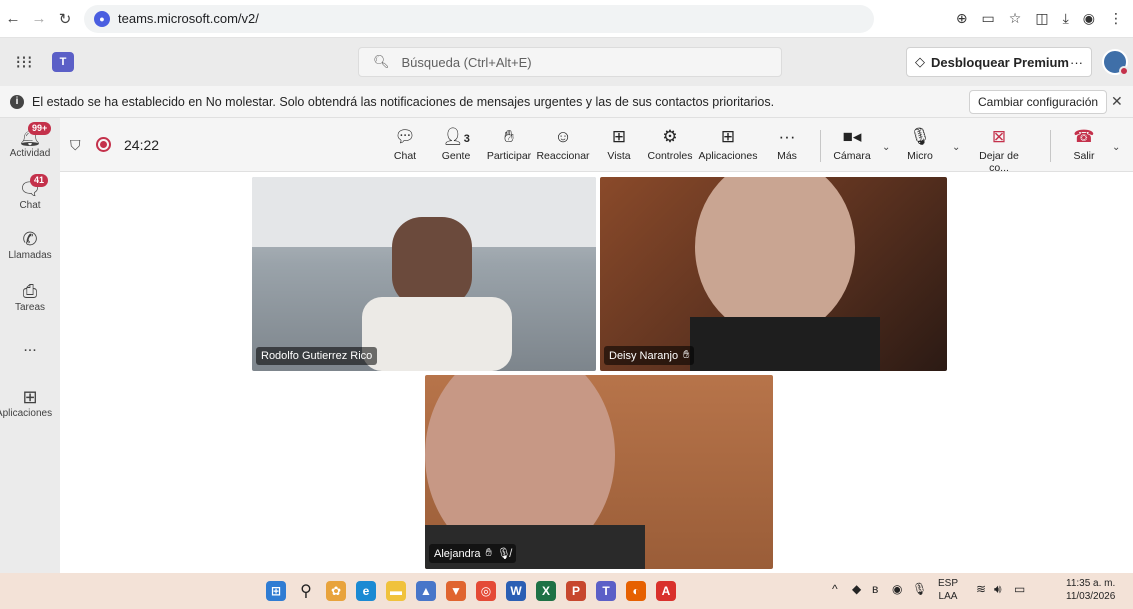 This screenshot has width=1133, height=609. Describe the element at coordinates (188, 18) in the screenshot. I see `url-text: teams.microsoft.com/v2/` at that location.